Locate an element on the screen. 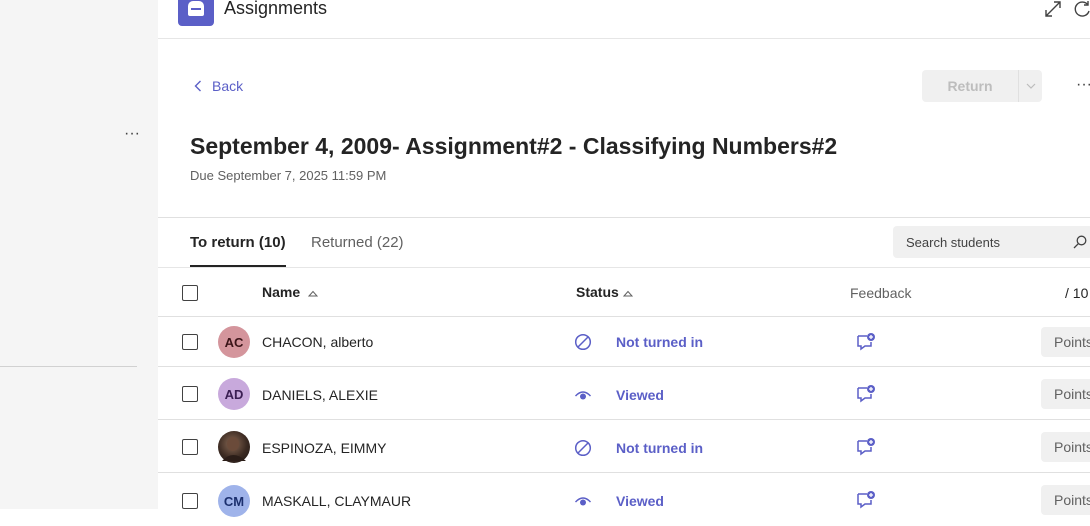 The width and height of the screenshot is (1090, 526). search-box is located at coordinates (991, 242).